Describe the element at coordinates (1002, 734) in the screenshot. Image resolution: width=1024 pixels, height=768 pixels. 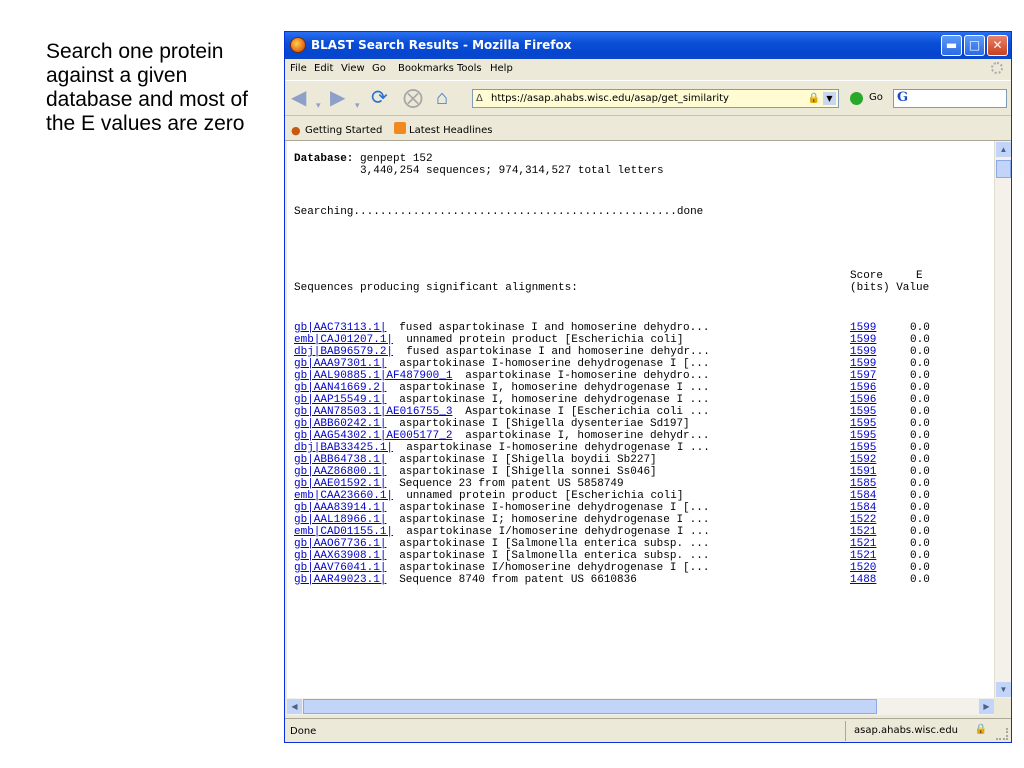
I see `resize-grip-icon` at that location.